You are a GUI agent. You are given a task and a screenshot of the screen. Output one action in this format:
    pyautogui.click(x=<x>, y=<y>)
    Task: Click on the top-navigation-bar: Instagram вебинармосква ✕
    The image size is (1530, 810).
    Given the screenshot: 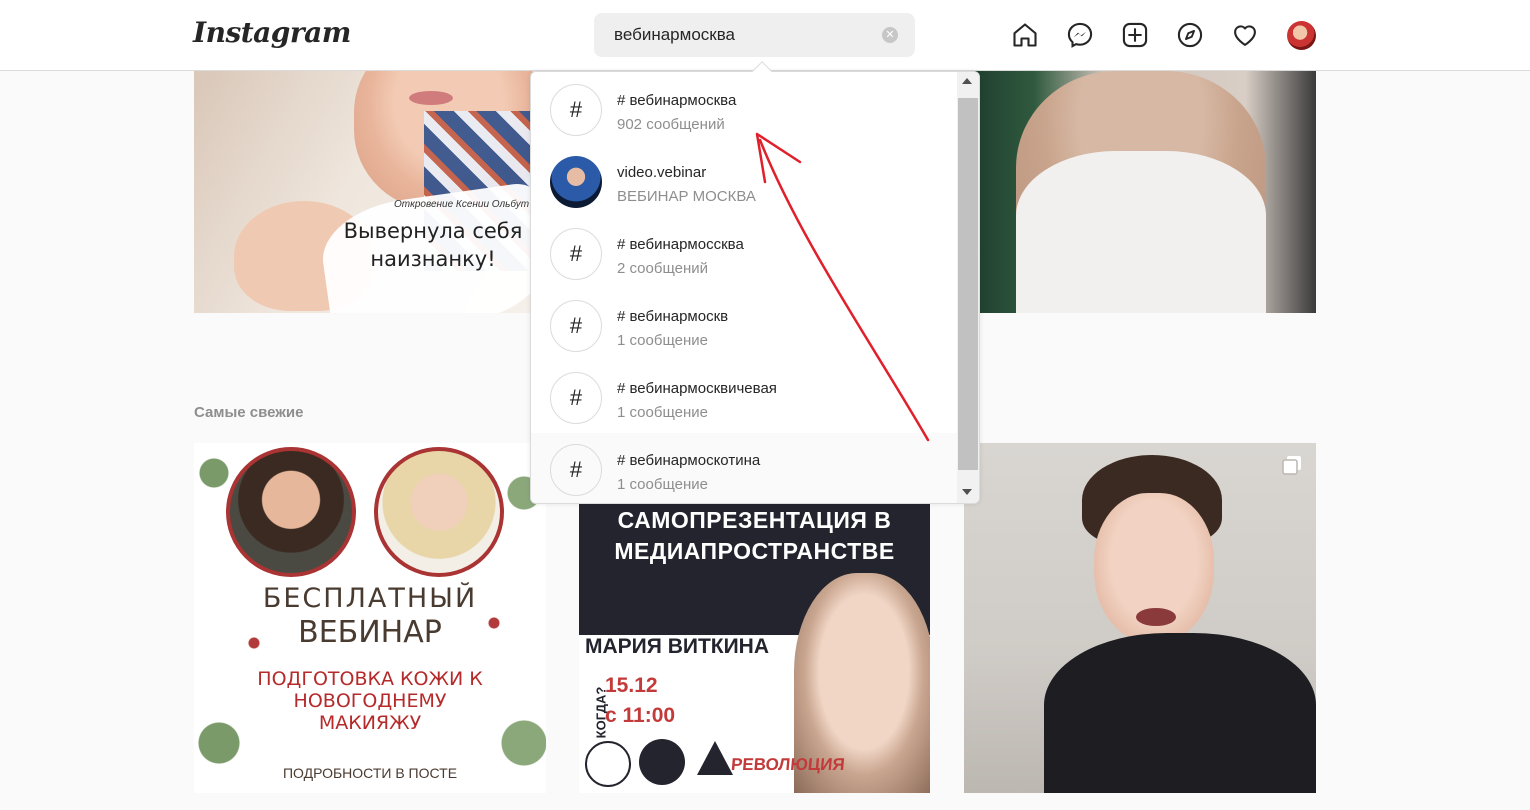 What is the action you would take?
    pyautogui.click(x=765, y=35)
    